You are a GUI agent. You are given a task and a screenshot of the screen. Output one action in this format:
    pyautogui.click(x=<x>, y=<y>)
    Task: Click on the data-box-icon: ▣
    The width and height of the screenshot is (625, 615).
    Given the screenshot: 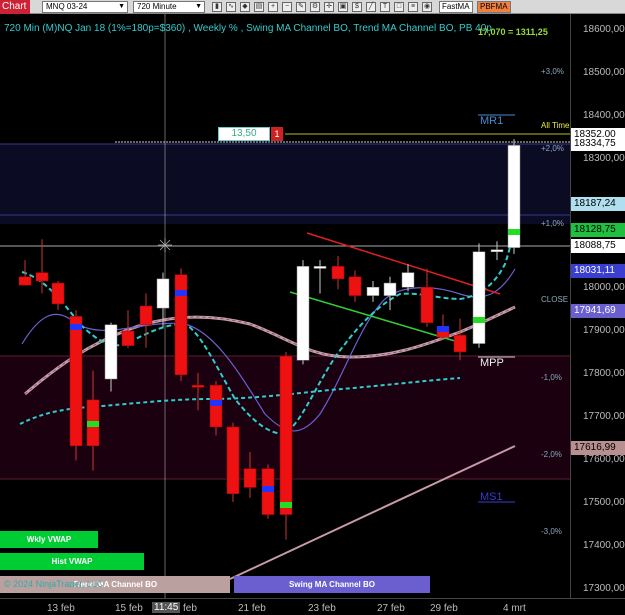 What is the action you would take?
    pyautogui.click(x=343, y=7)
    